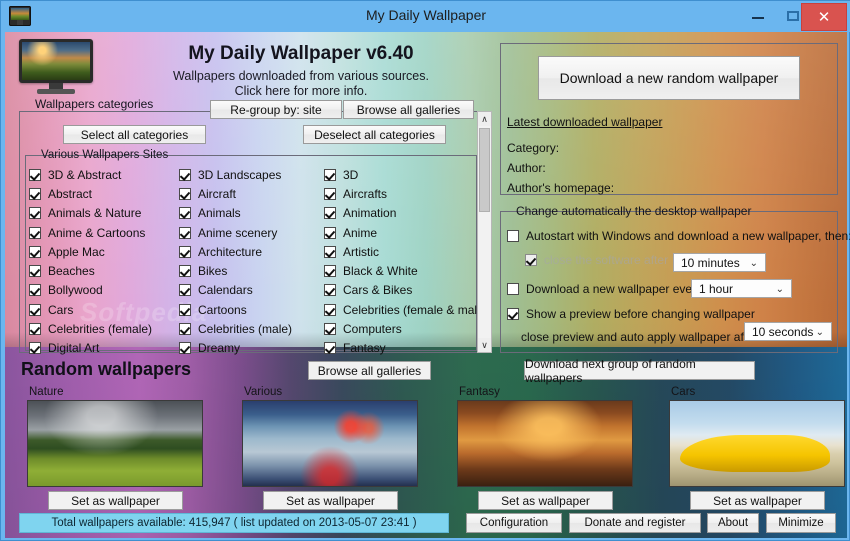  Describe the element at coordinates (103, 174) in the screenshot. I see `category-row: 3D & Abstract` at that location.